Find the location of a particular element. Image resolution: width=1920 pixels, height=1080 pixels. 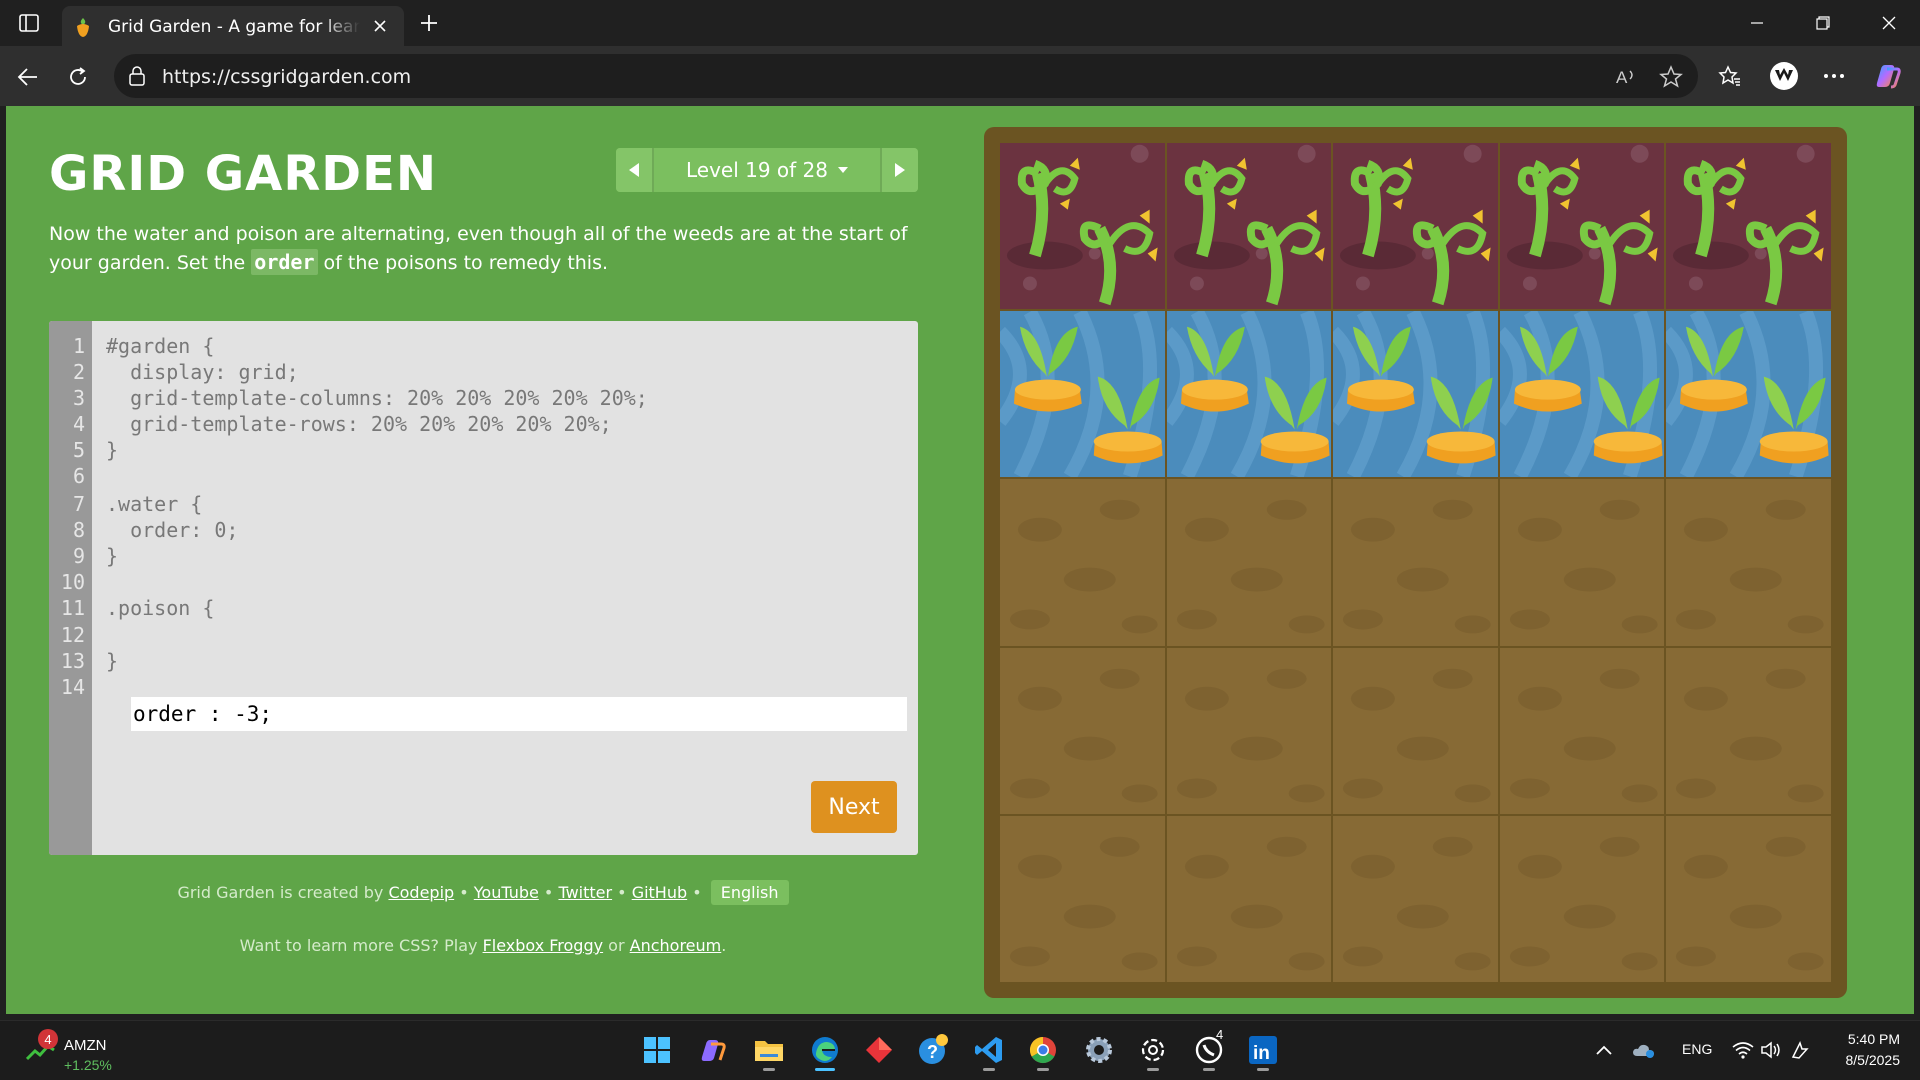

level-dropdown: Level 19 of 28 is located at coordinates (767, 170).